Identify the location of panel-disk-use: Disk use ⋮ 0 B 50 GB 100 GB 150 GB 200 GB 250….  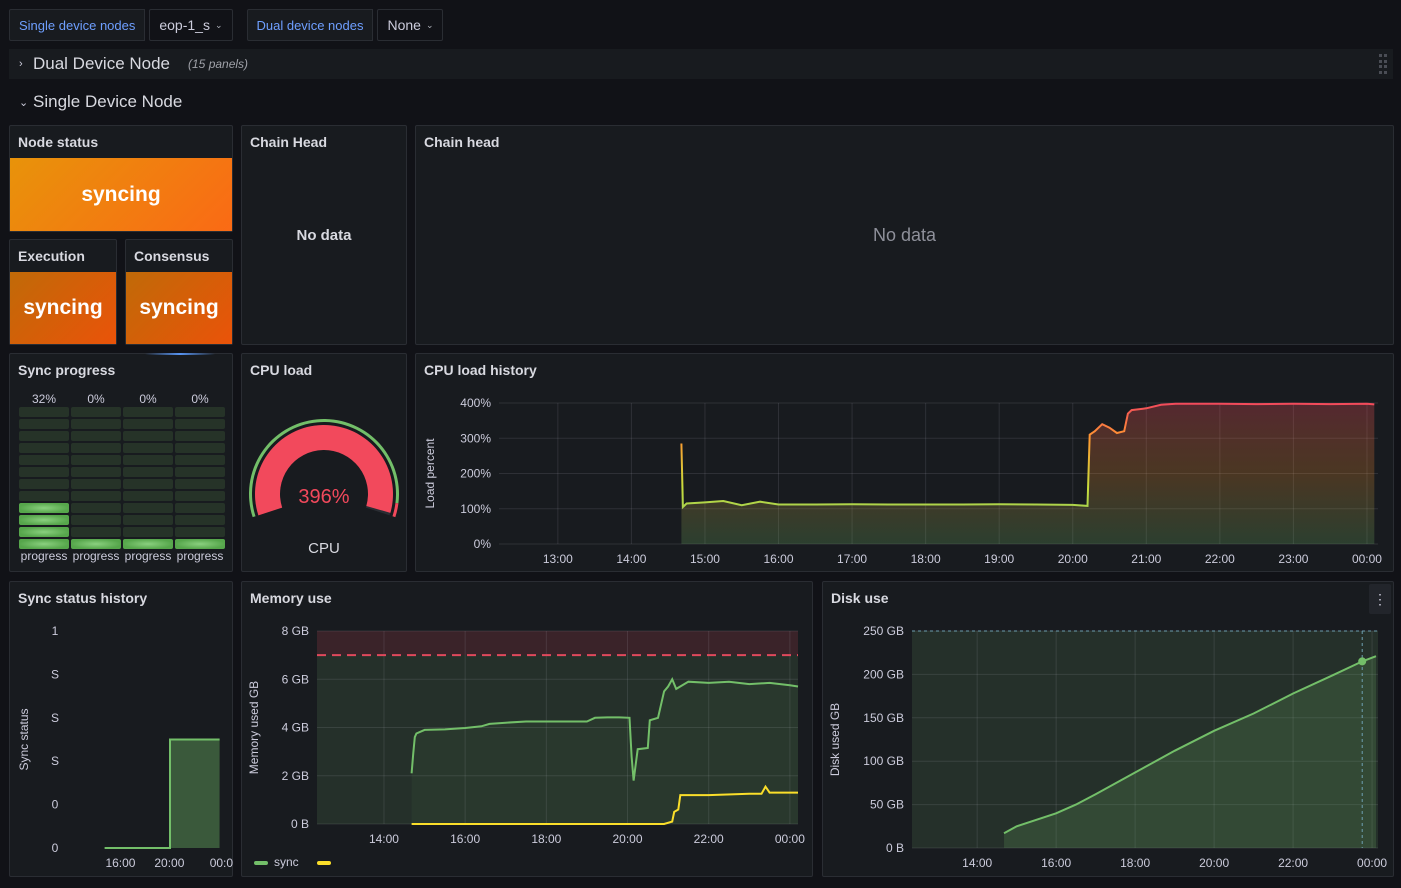
(1108, 729).